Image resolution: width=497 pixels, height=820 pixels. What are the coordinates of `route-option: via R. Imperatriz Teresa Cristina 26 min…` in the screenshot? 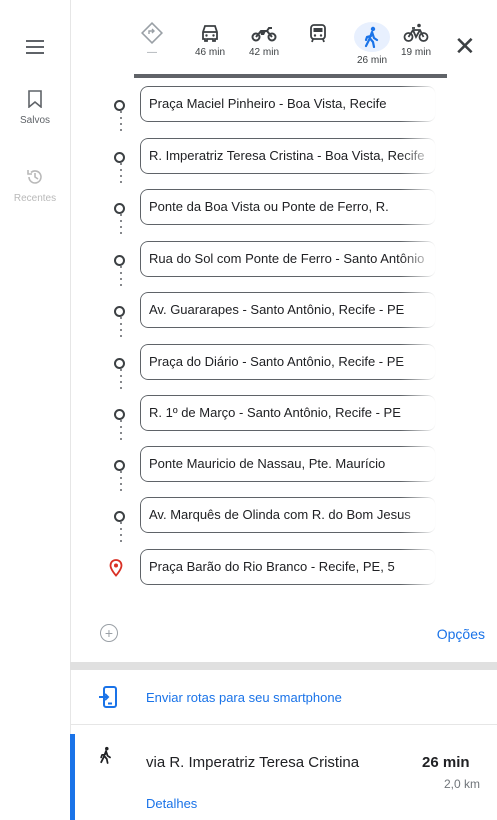 It's located at (283, 773).